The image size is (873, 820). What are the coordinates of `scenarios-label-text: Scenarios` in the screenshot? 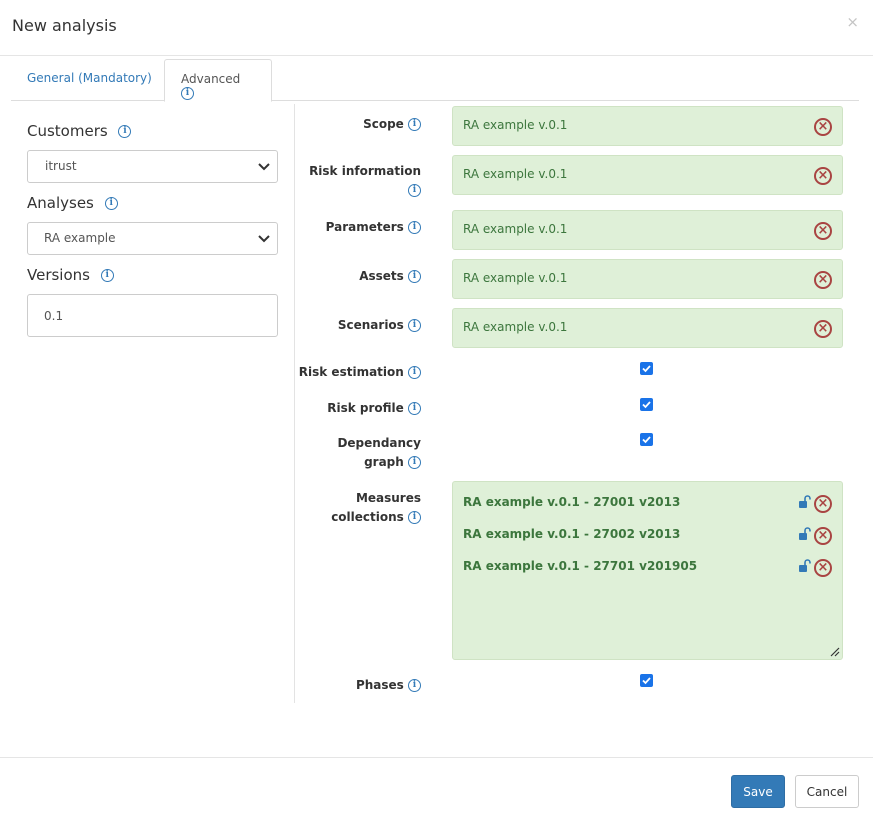 It's located at (370, 325).